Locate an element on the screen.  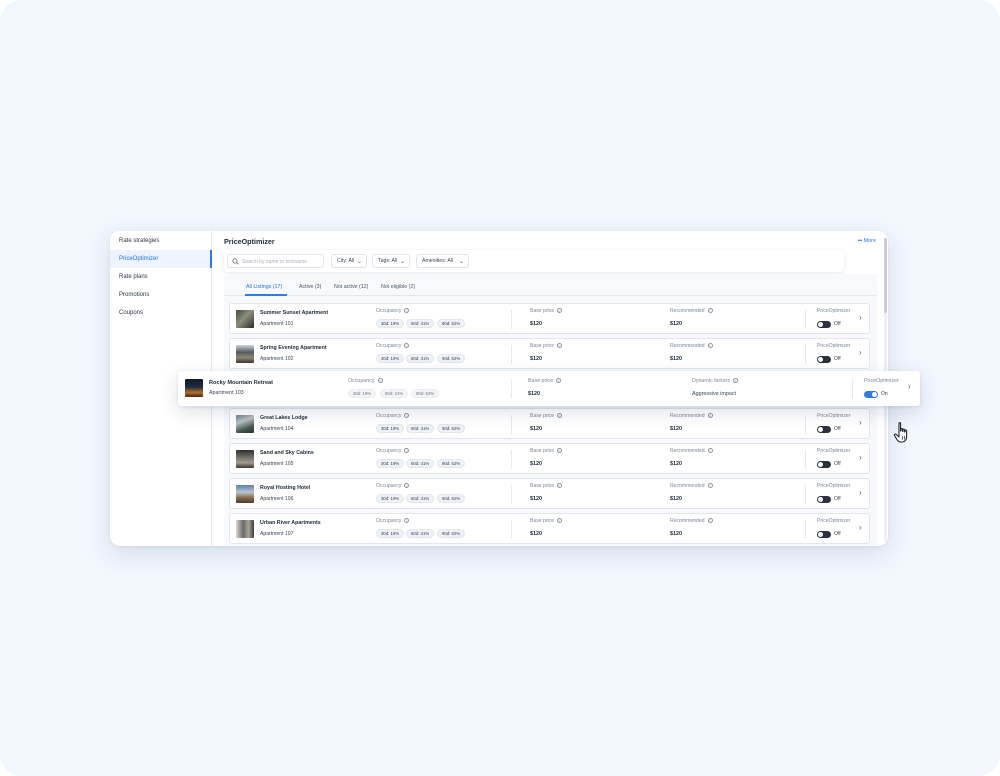
sidebar-item-promotions: Promotions is located at coordinates (161, 295).